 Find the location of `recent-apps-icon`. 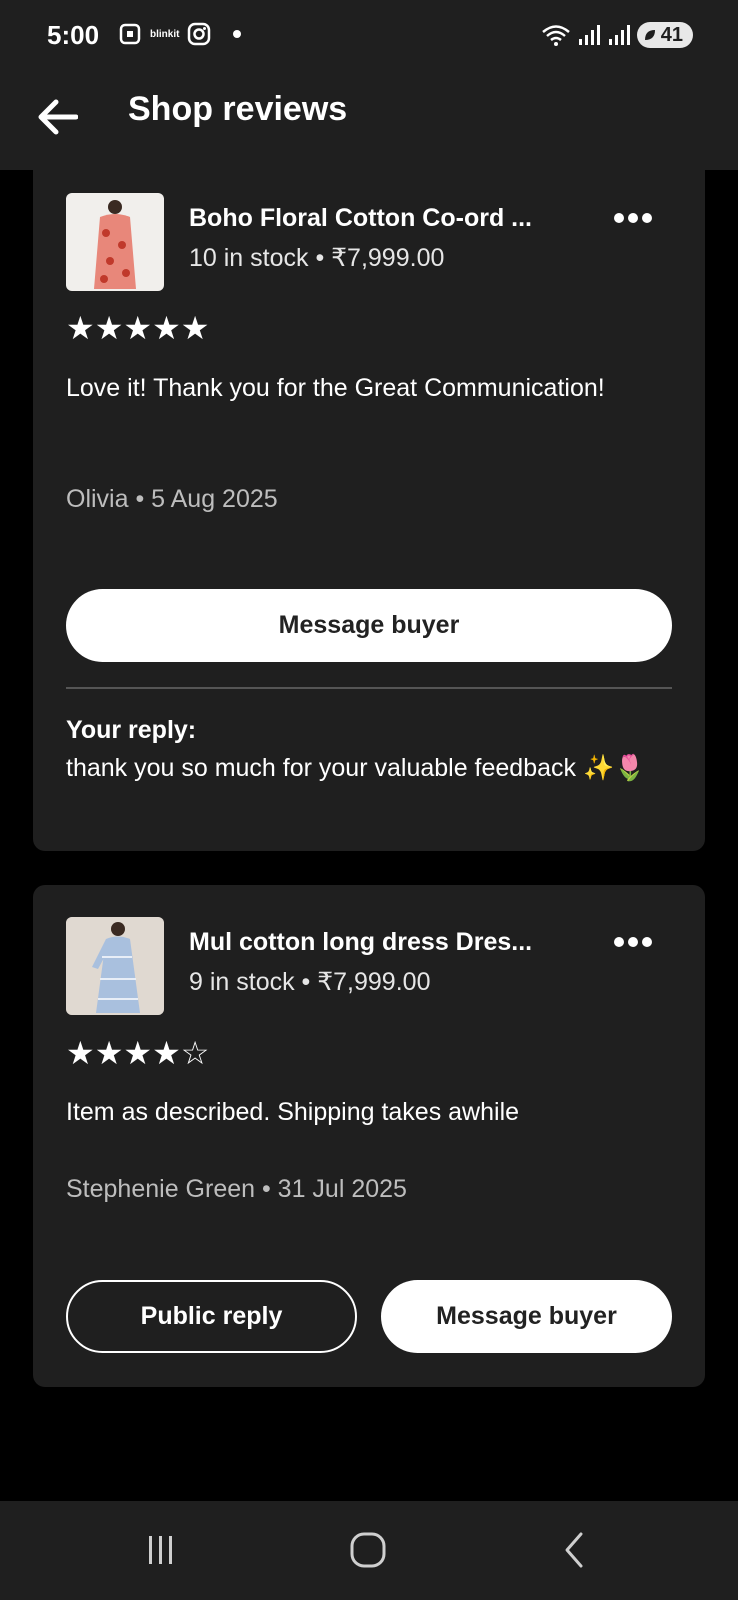

recent-apps-icon is located at coordinates (160, 1550).